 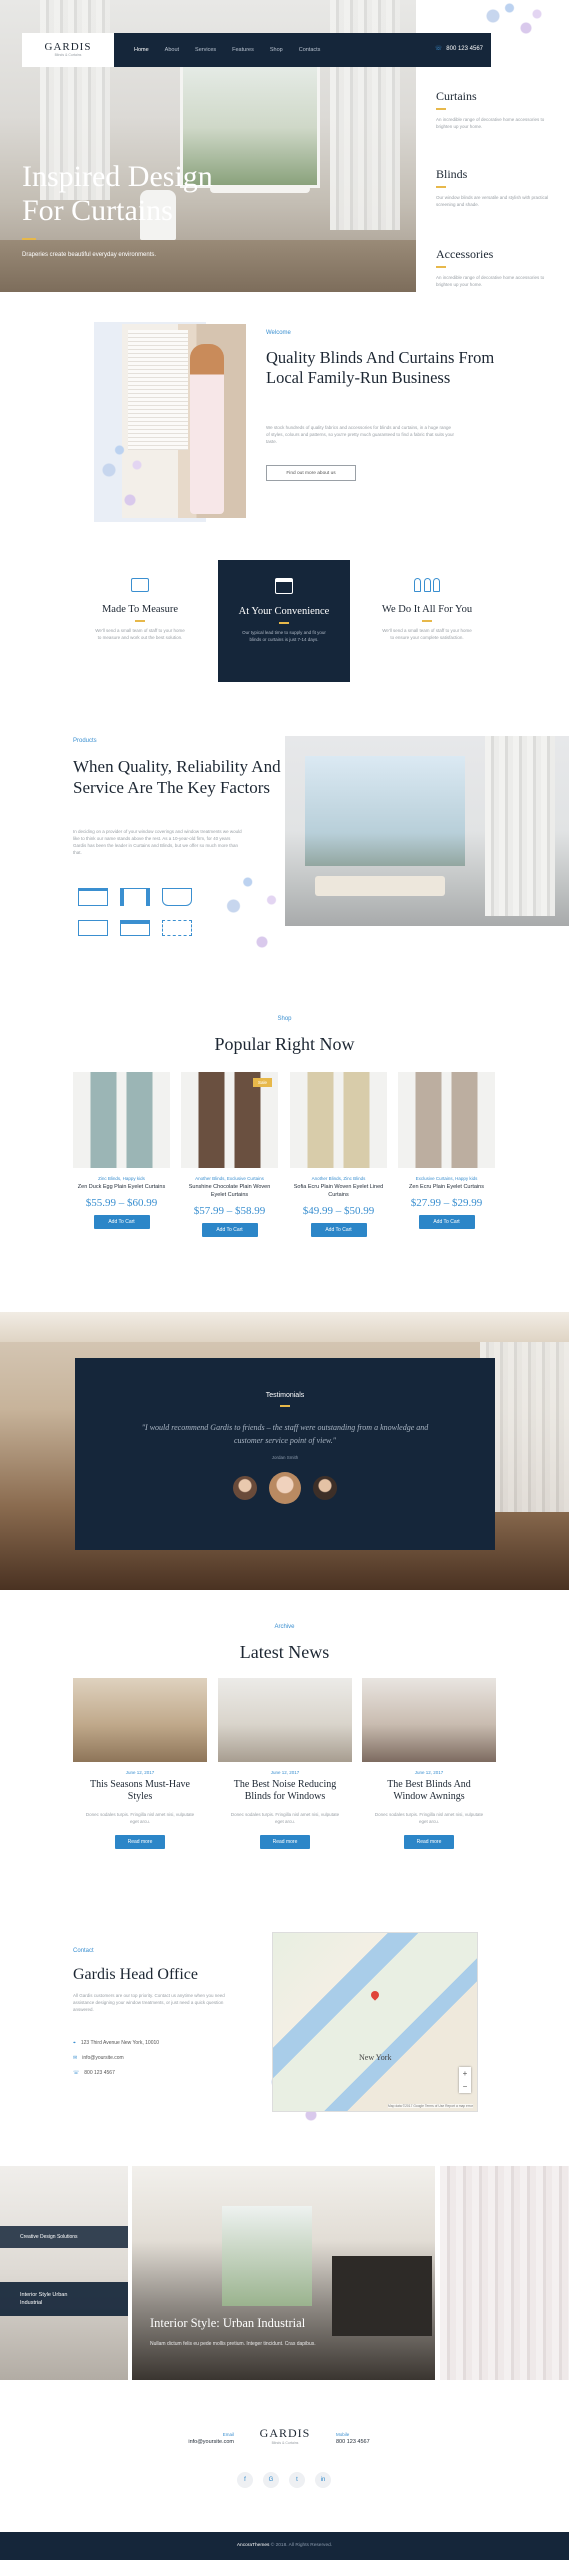 What do you see at coordinates (446, 1178) in the screenshot?
I see `product-category: Exclusive Curtains, Happy kids` at bounding box center [446, 1178].